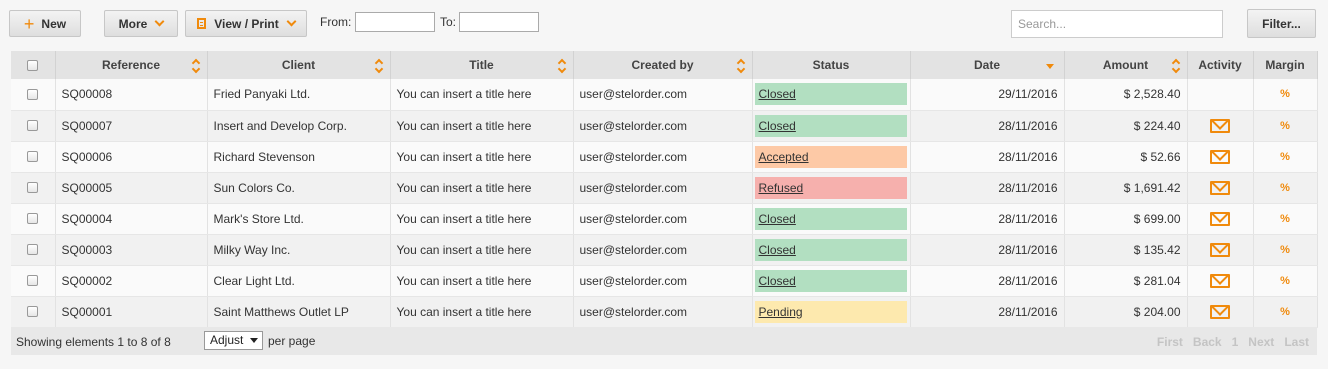 The image size is (1328, 369). Describe the element at coordinates (131, 95) in the screenshot. I see `reference-cell: SQ00008` at that location.